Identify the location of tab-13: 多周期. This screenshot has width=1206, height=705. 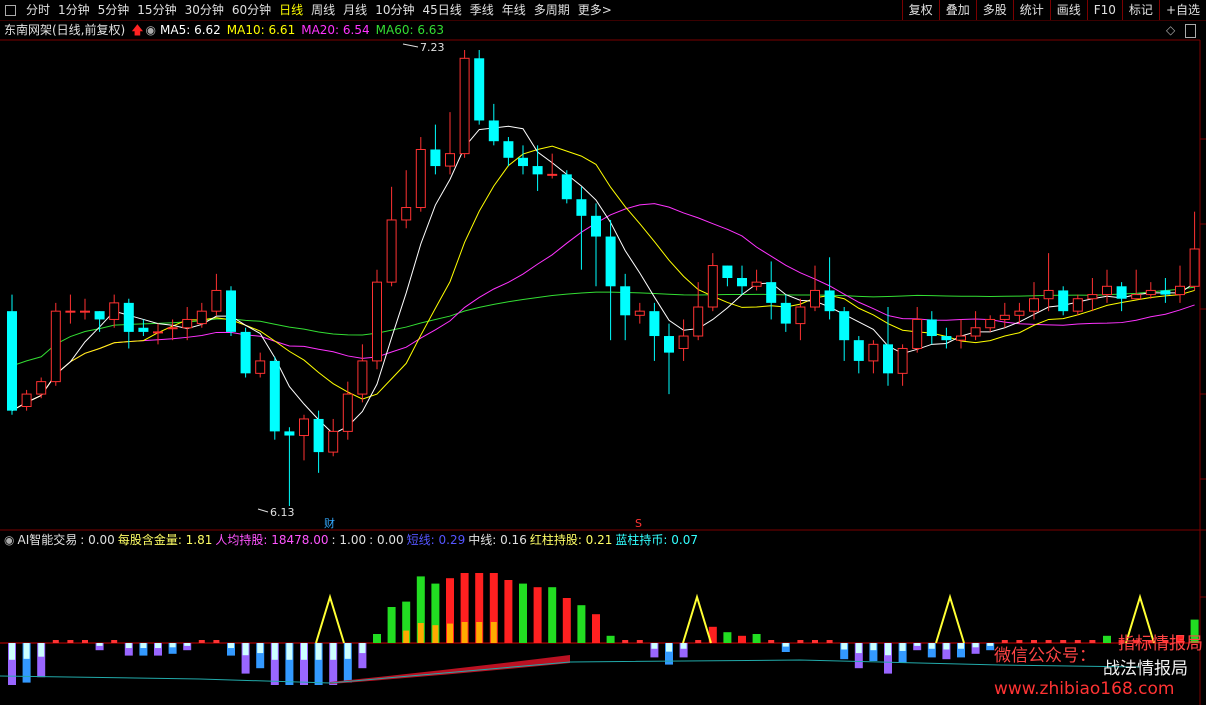
(552, 10).